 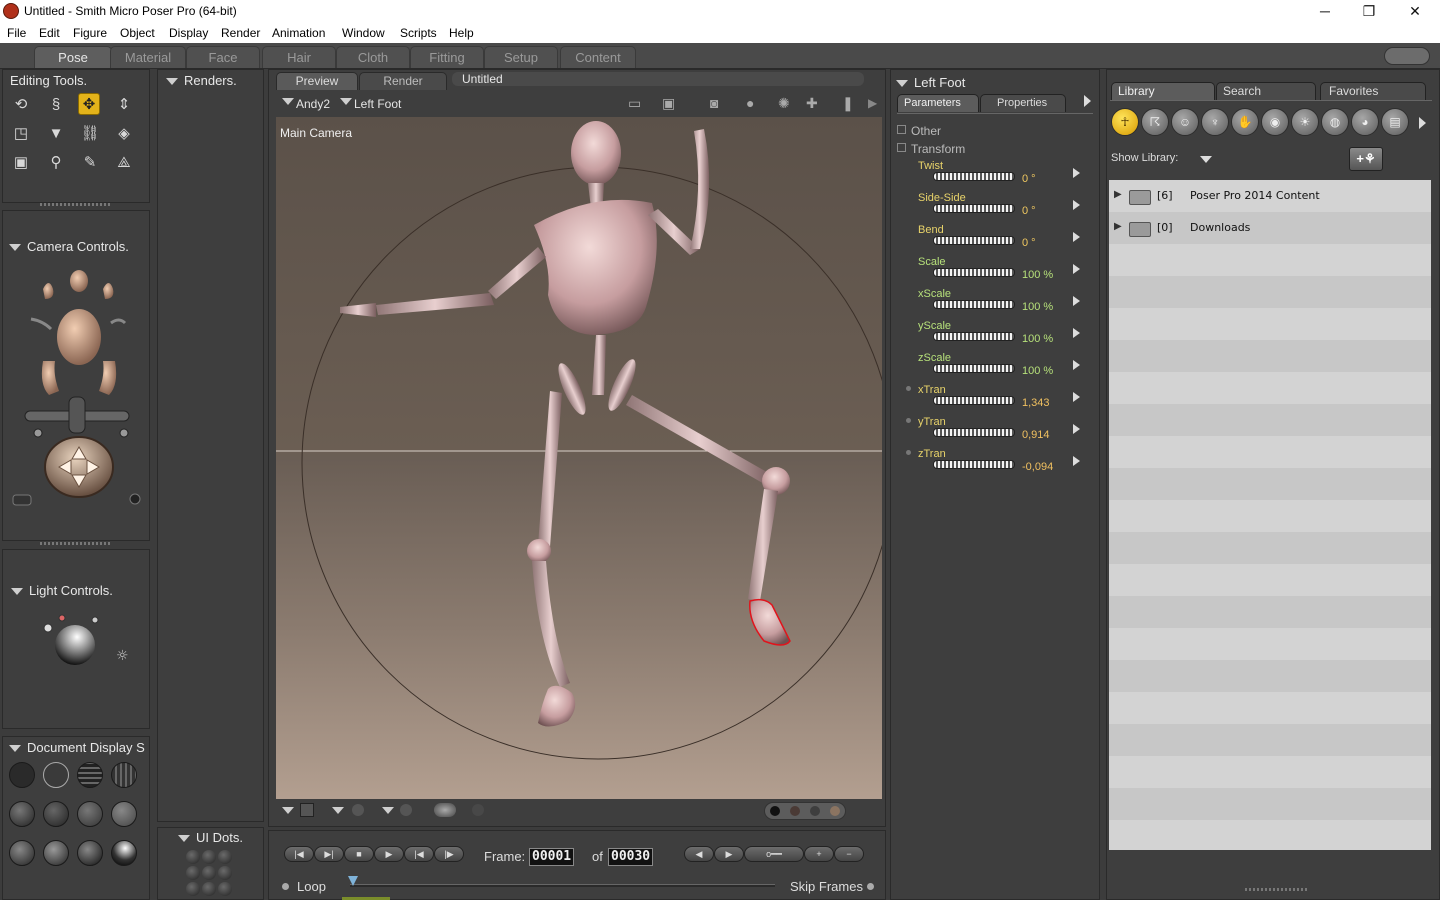 What do you see at coordinates (22, 853) in the screenshot?
I see `cartoon-line-style-icon` at bounding box center [22, 853].